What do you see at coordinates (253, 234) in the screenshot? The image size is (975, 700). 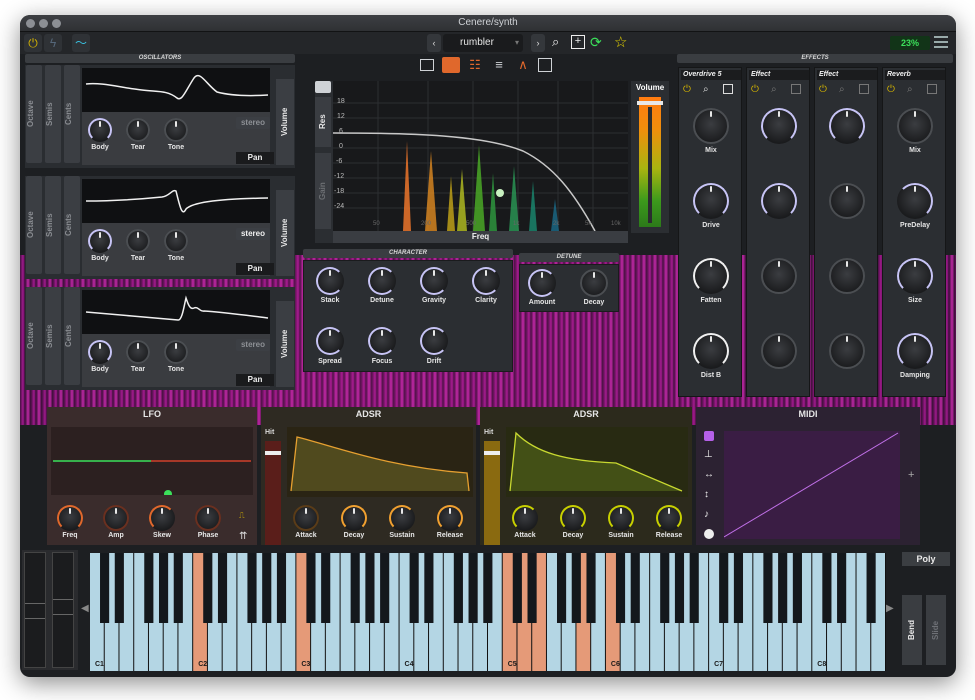 I see `osc2-stereo-toggle: stereo` at bounding box center [253, 234].